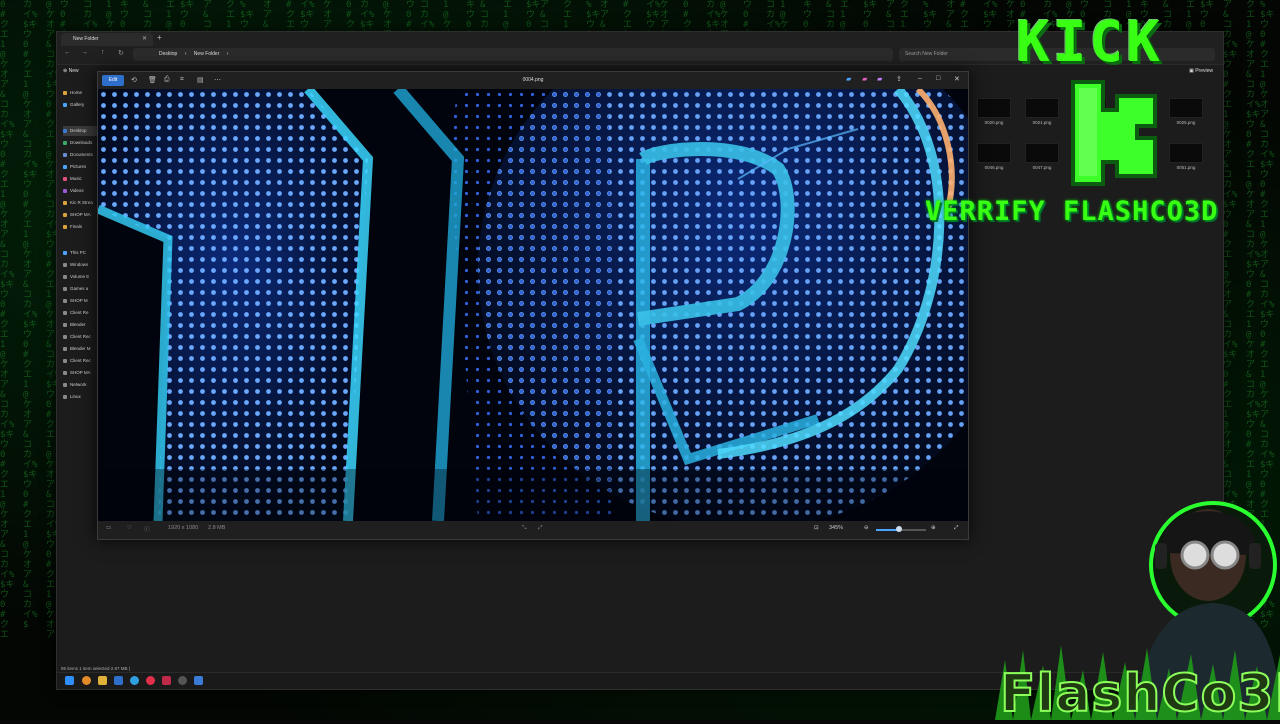 The width and height of the screenshot is (1280, 724). Describe the element at coordinates (81, 227) in the screenshot. I see `sidebar-item: Finals` at that location.